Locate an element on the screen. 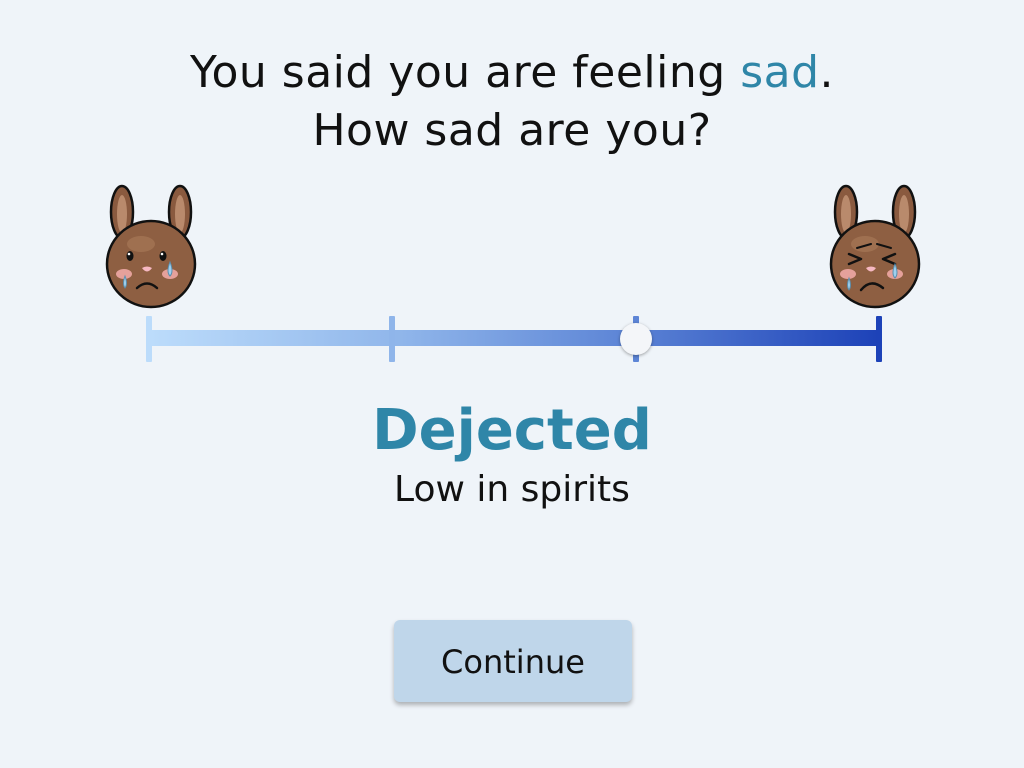 The width and height of the screenshot is (1024, 768). emotion-word: sad is located at coordinates (780, 72).